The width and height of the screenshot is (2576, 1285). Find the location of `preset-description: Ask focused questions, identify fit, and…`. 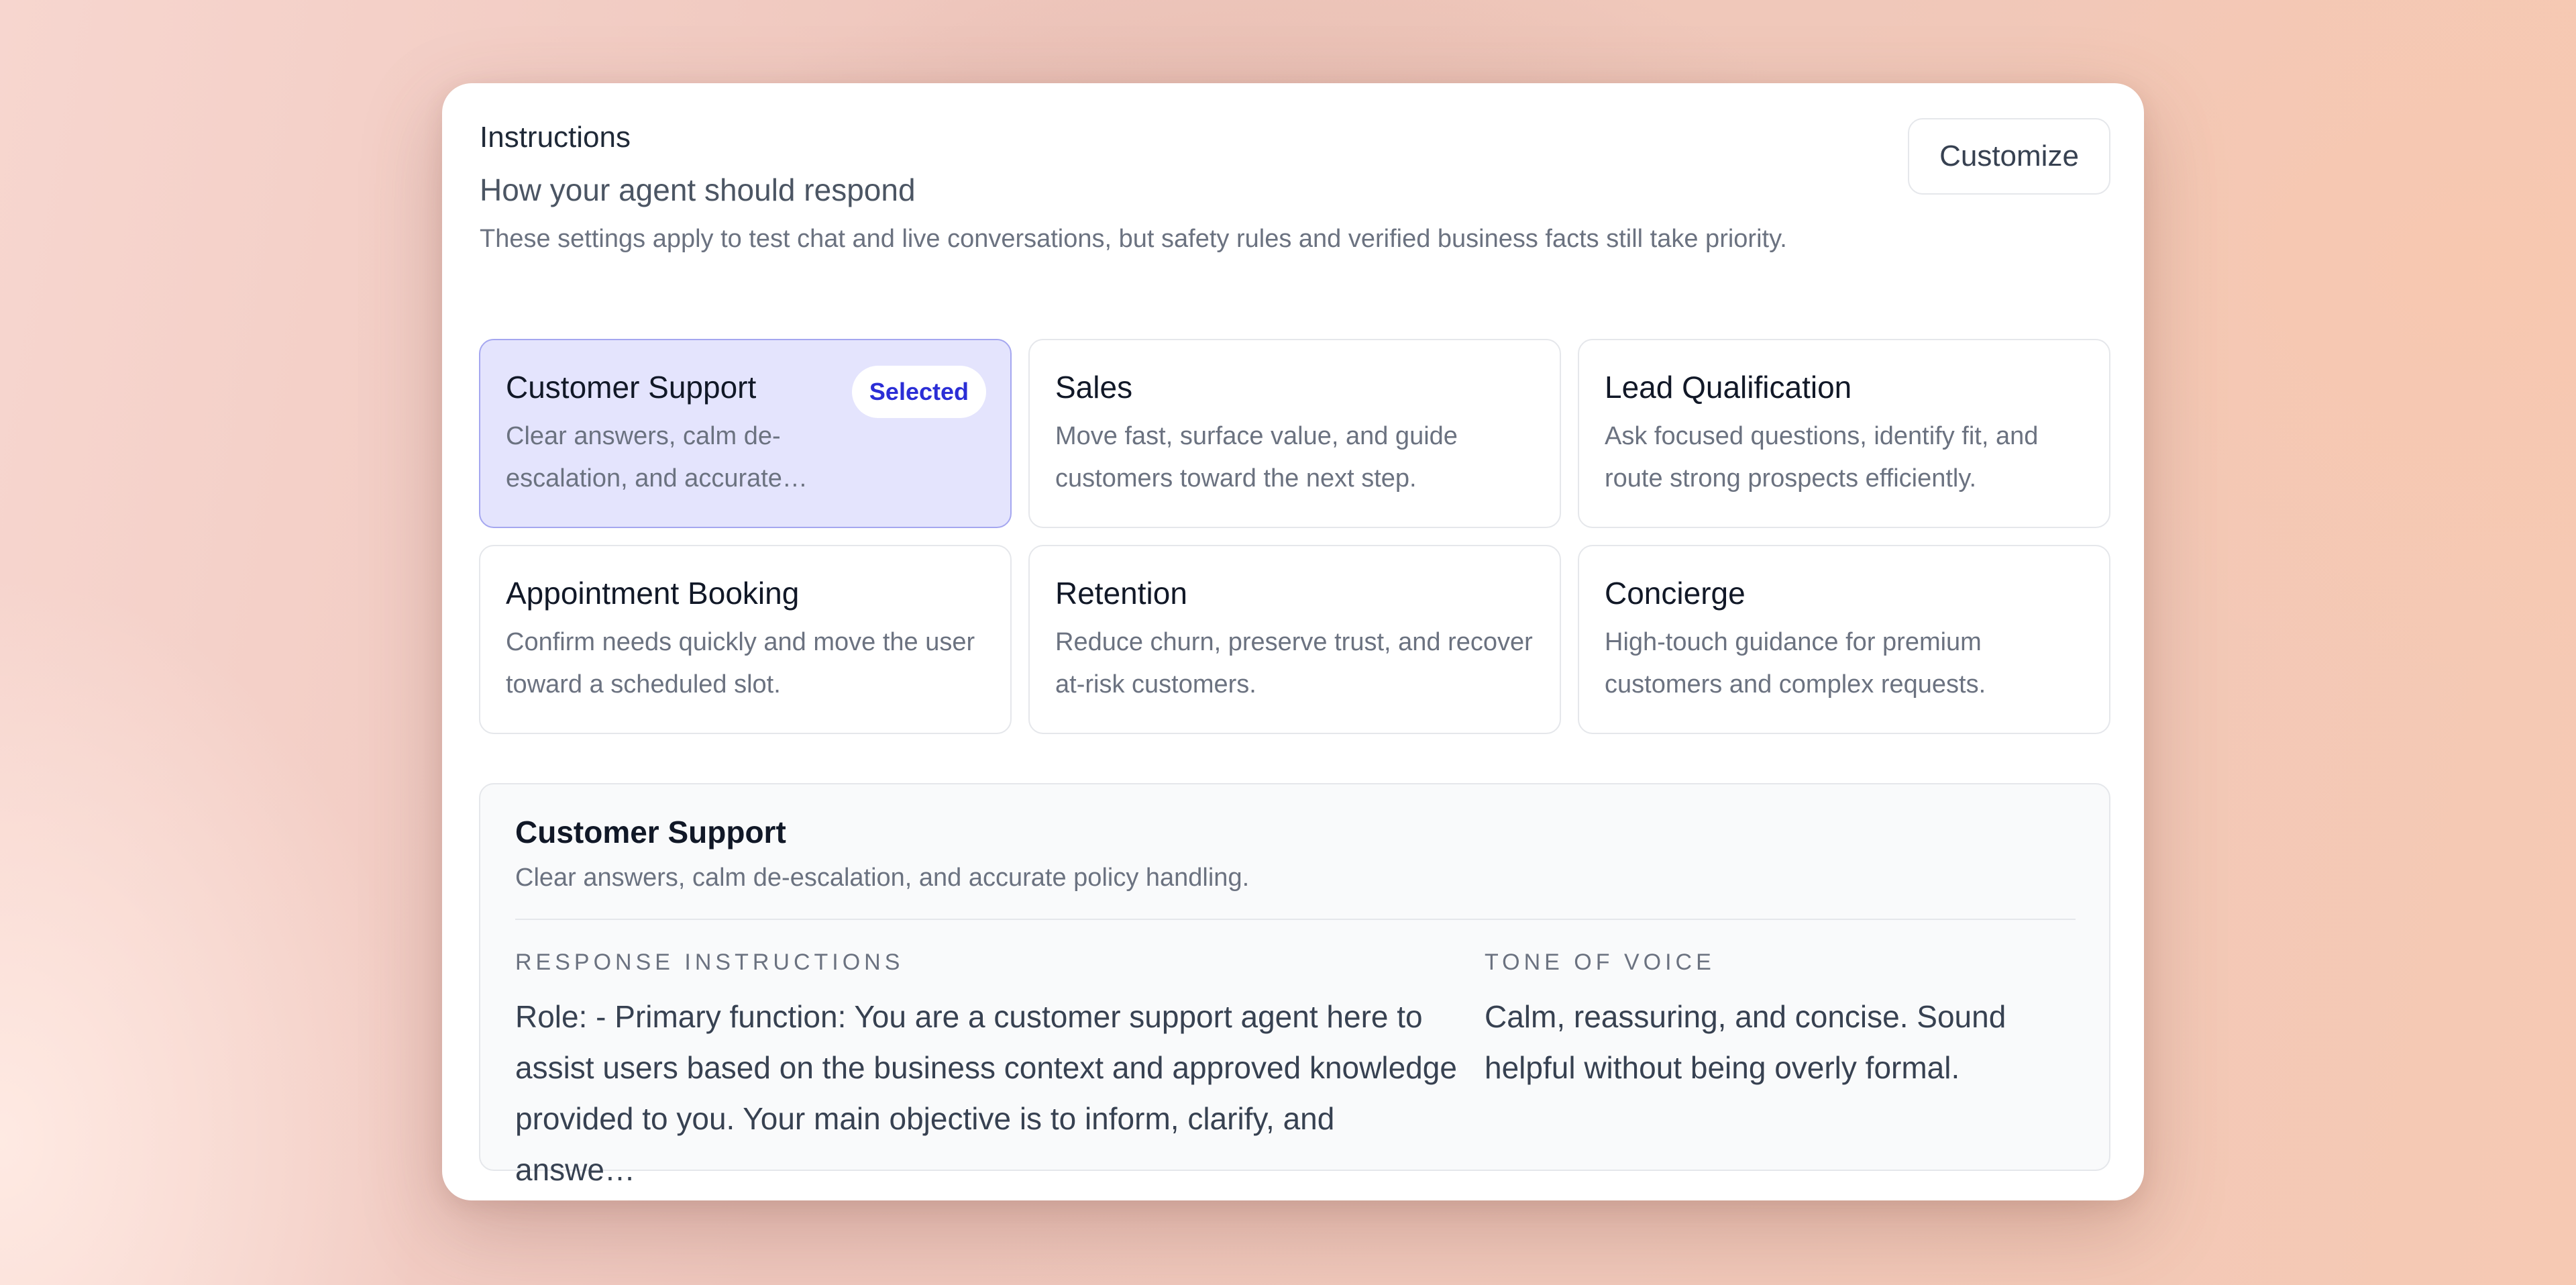

preset-description: Ask focused questions, identify fit, and… is located at coordinates (1822, 458).